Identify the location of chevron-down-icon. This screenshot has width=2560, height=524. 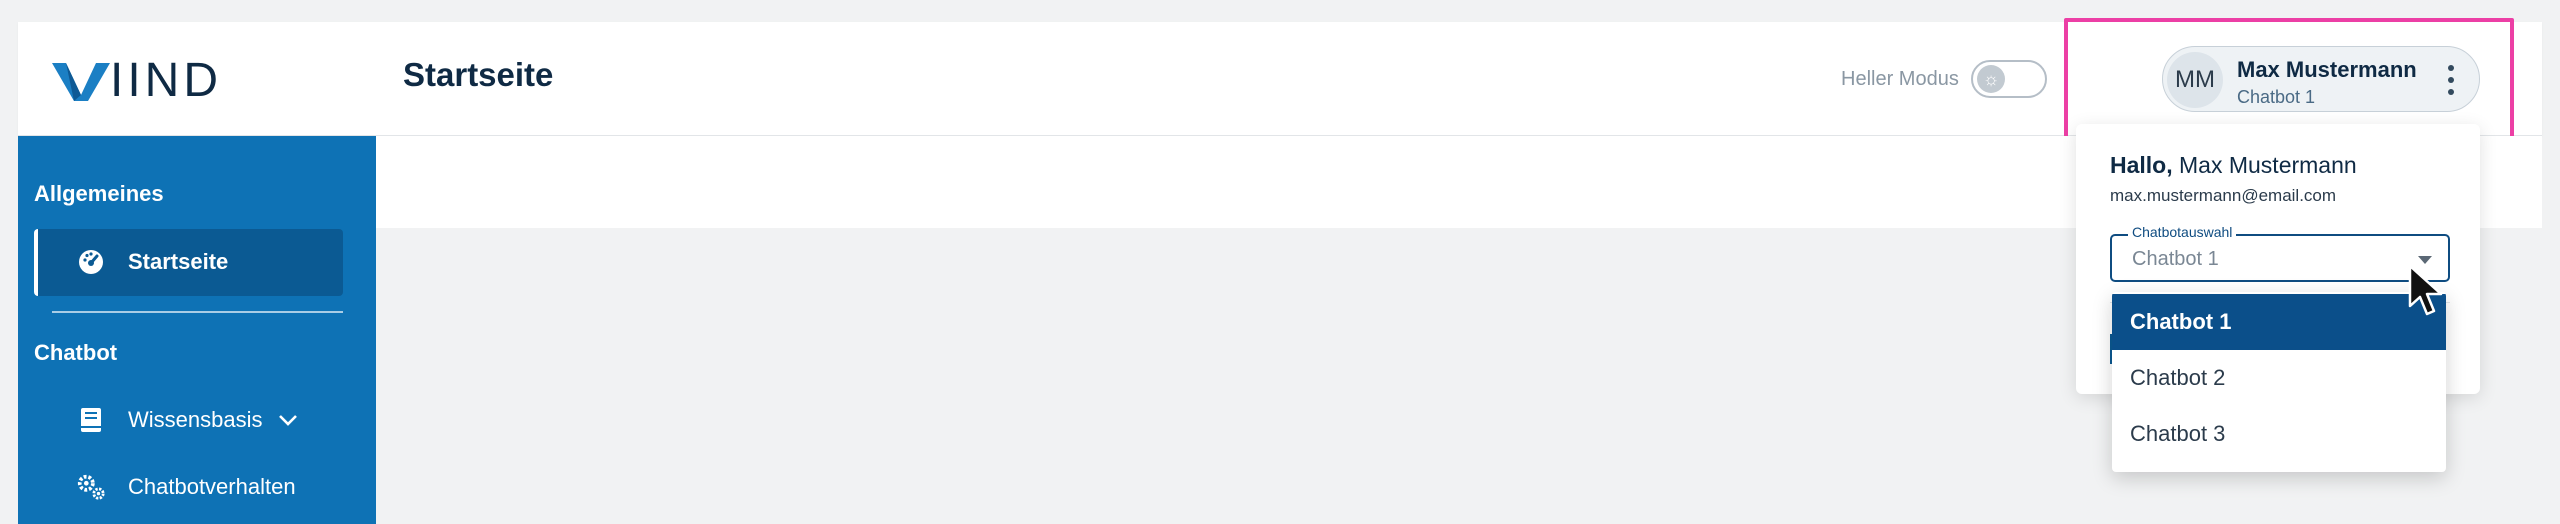
(288, 420).